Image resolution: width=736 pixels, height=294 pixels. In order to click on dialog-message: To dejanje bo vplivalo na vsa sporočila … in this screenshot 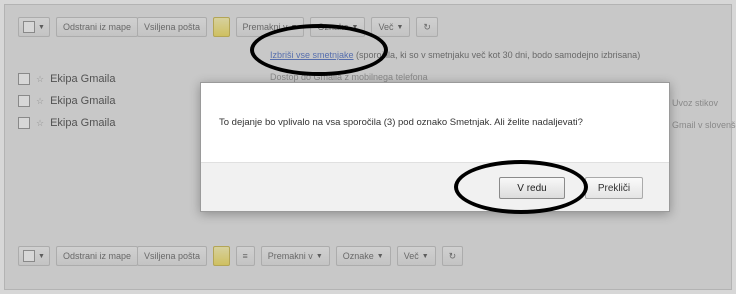, I will do `click(401, 122)`.